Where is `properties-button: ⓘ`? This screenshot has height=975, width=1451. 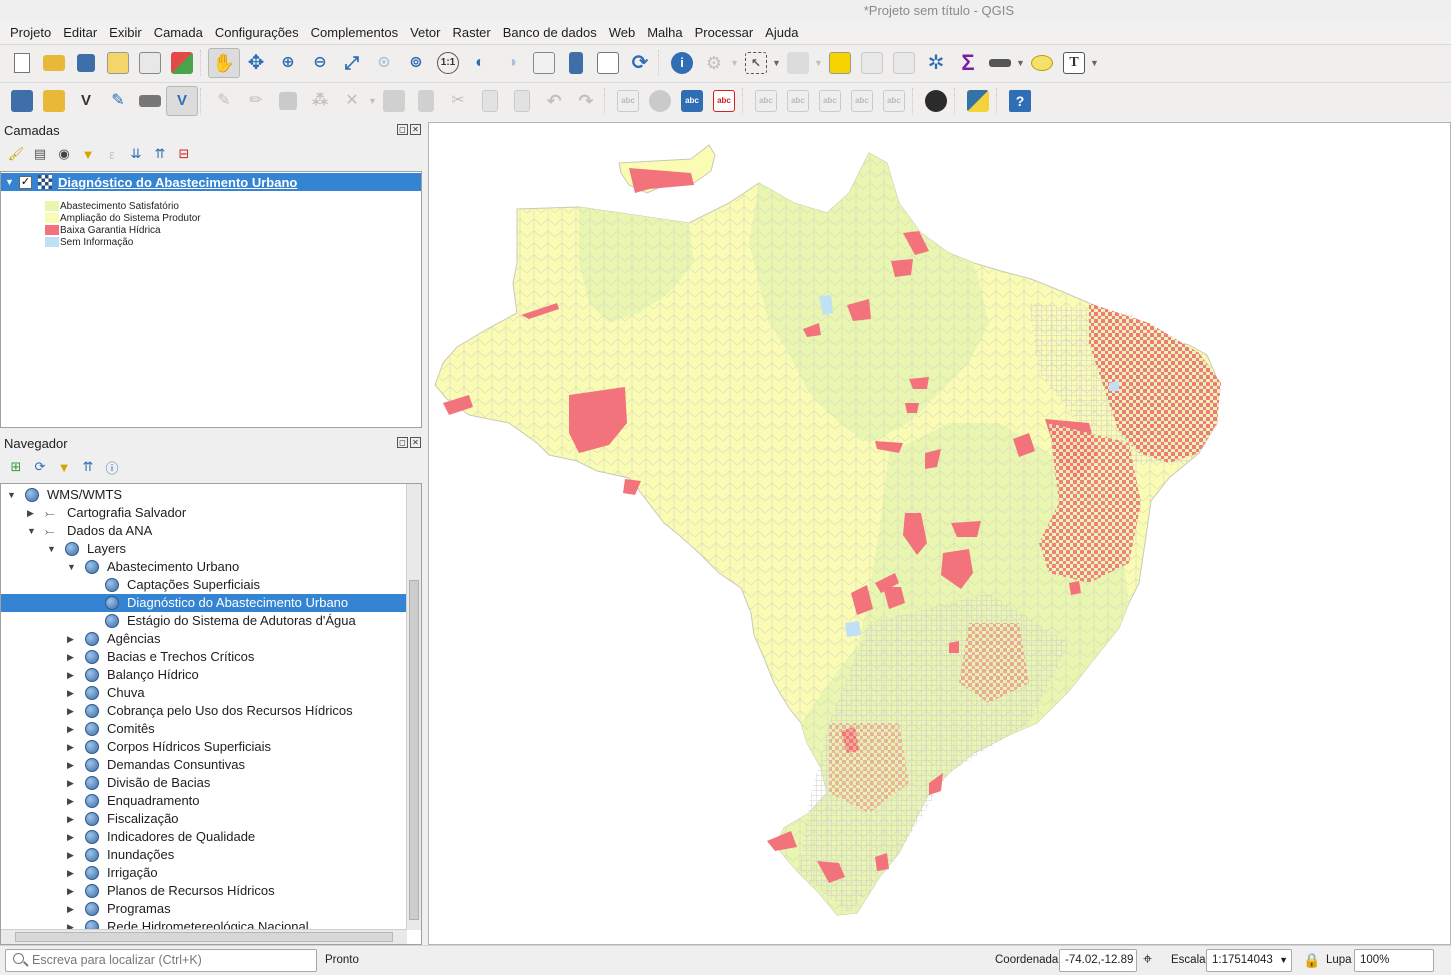
properties-button: ⓘ is located at coordinates (112, 467).